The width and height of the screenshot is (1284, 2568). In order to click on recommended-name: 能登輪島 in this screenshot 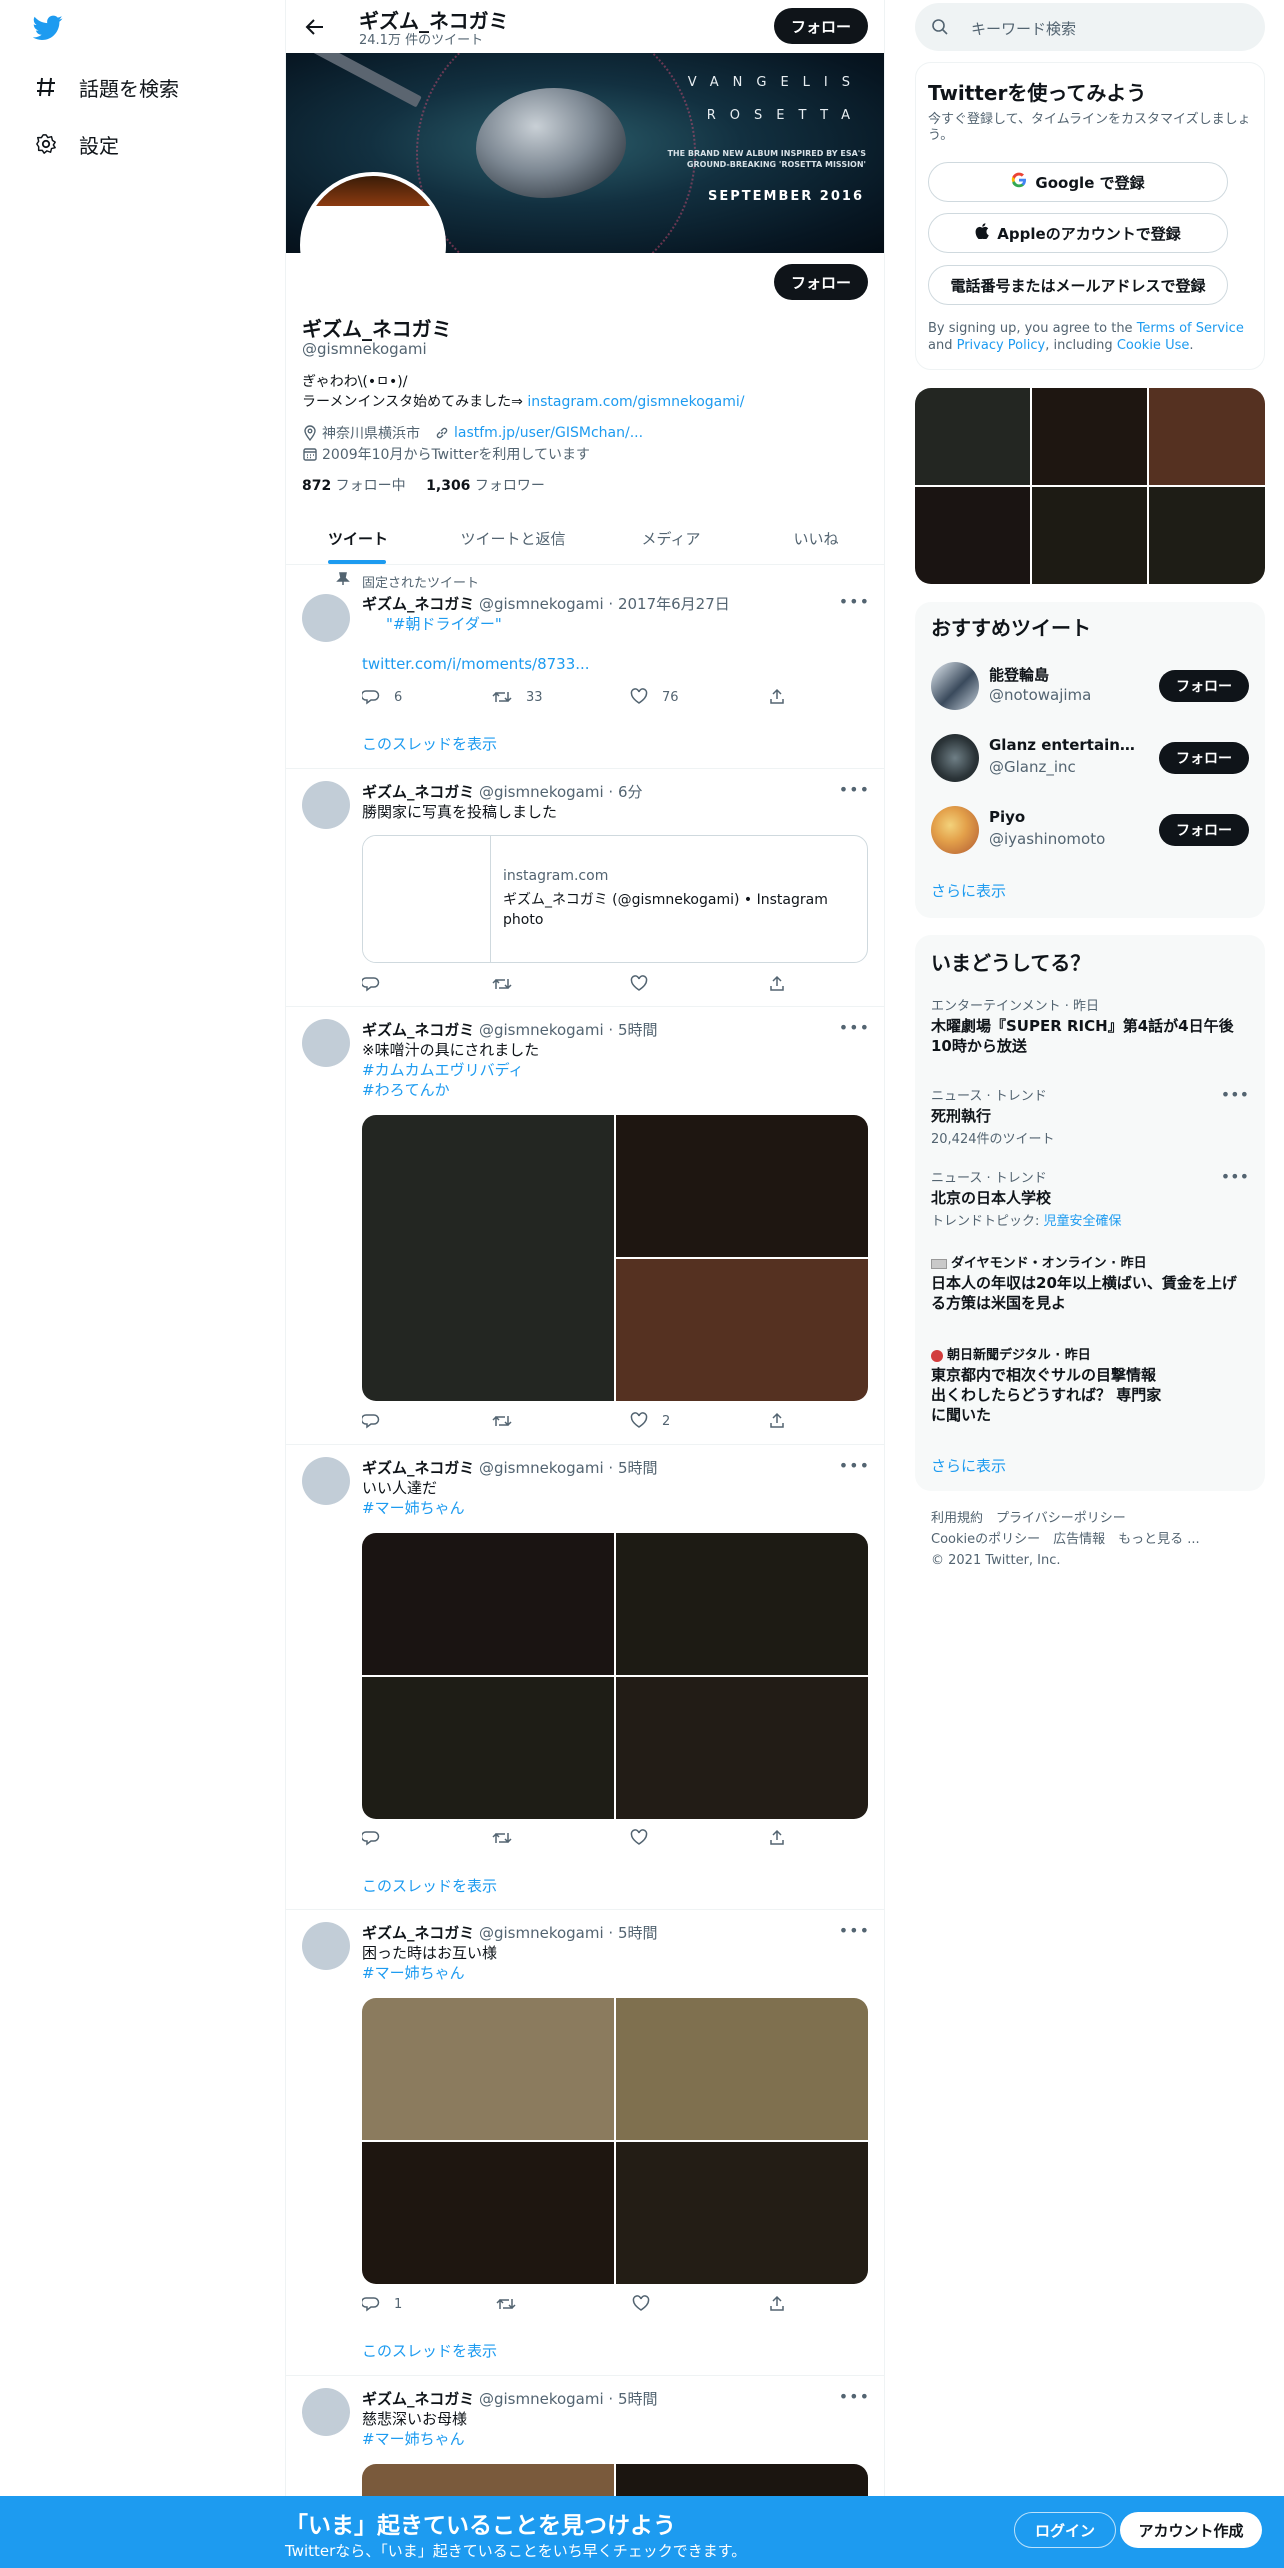, I will do `click(1064, 674)`.